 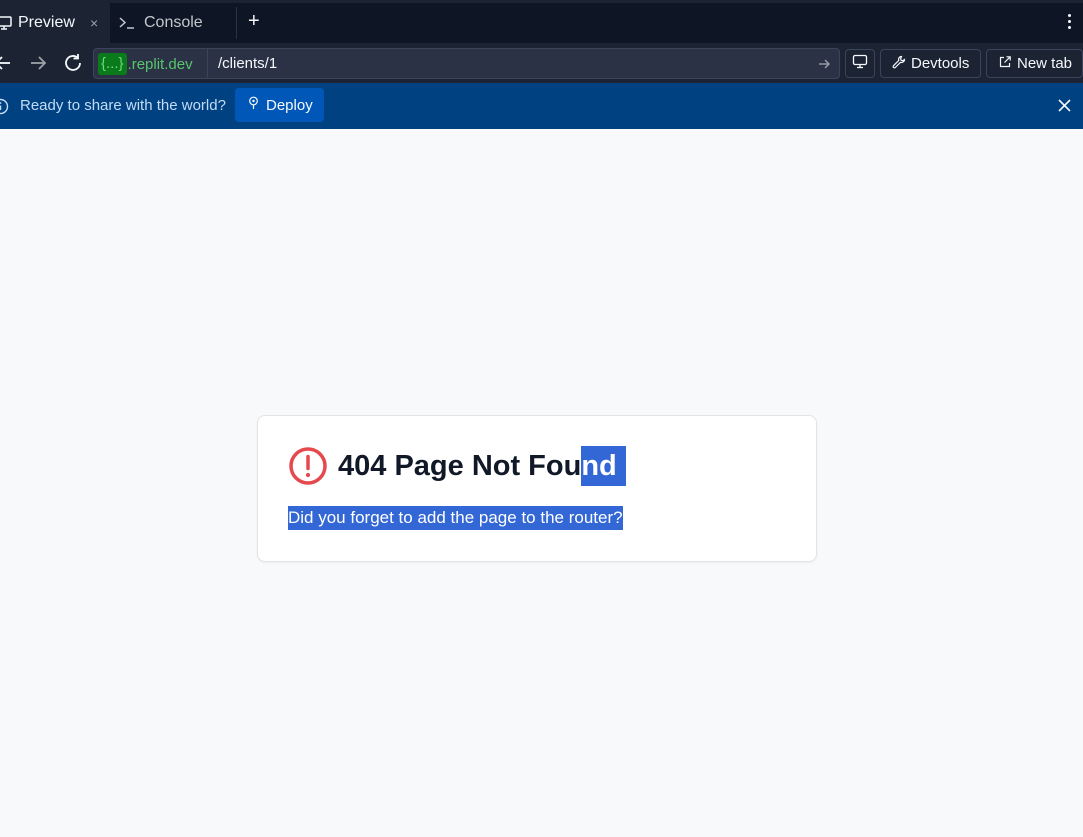 I want to click on more-menu-icon, so click(x=1069, y=24).